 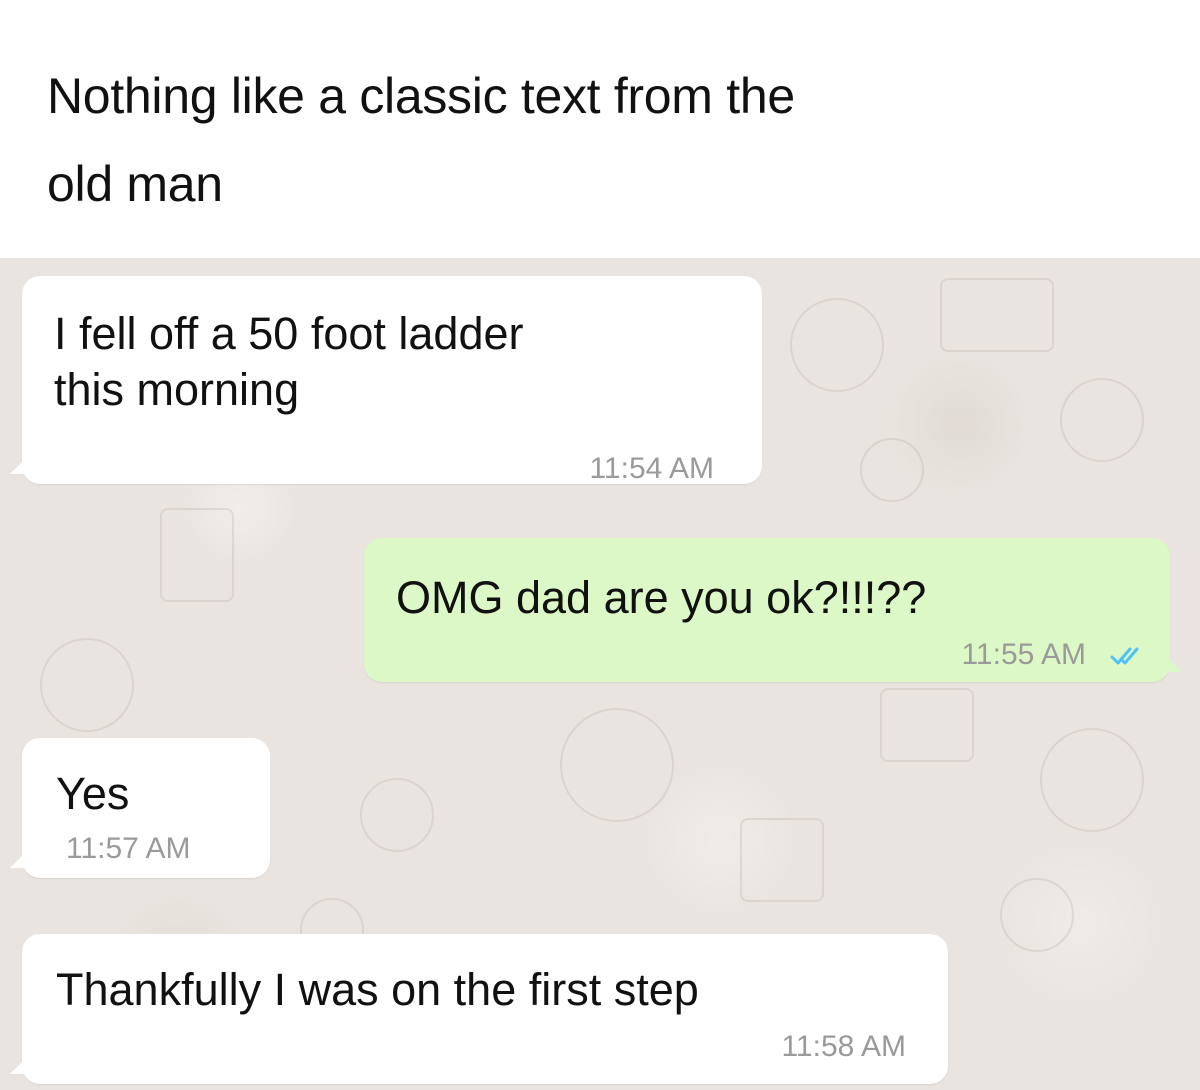 I want to click on message-bubble-outgoing: OMG dad are you ok?!!!?? 11:55 AM, so click(x=773, y=610).